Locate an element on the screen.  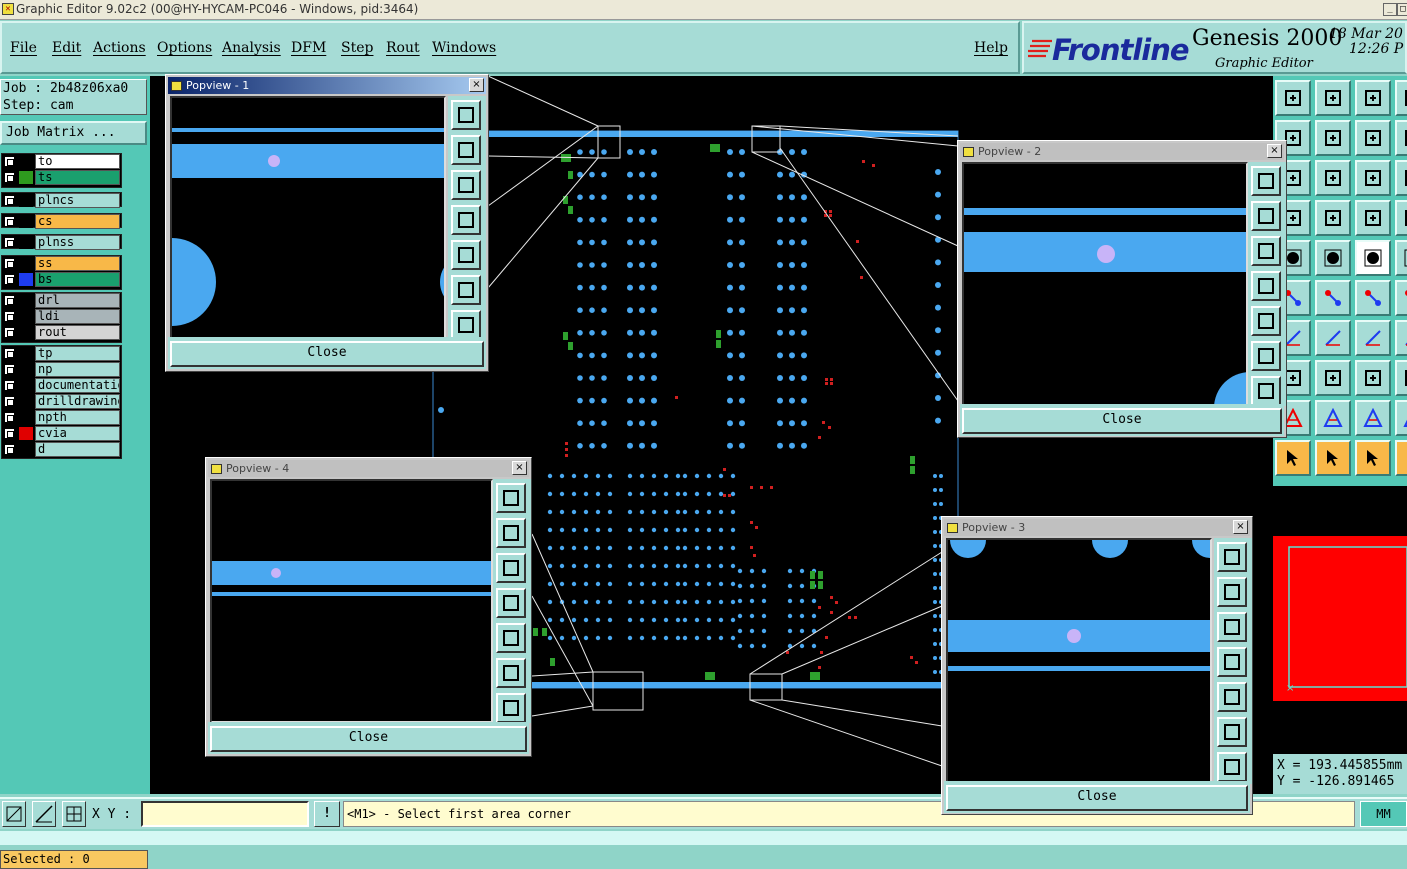
layer-name: ss is located at coordinates (77, 263).